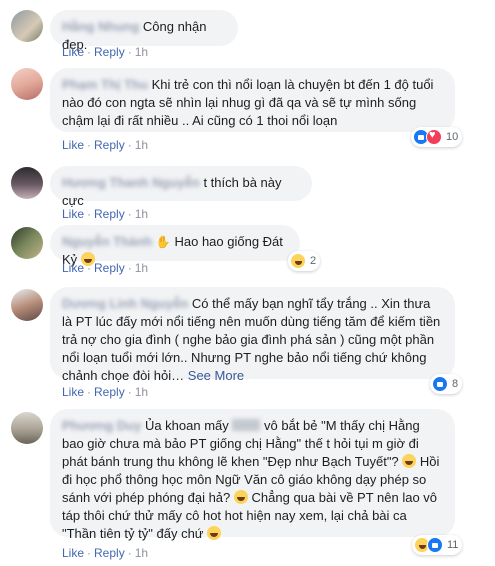 This screenshot has width=495, height=566. I want to click on reaction-count: 8, so click(455, 384).